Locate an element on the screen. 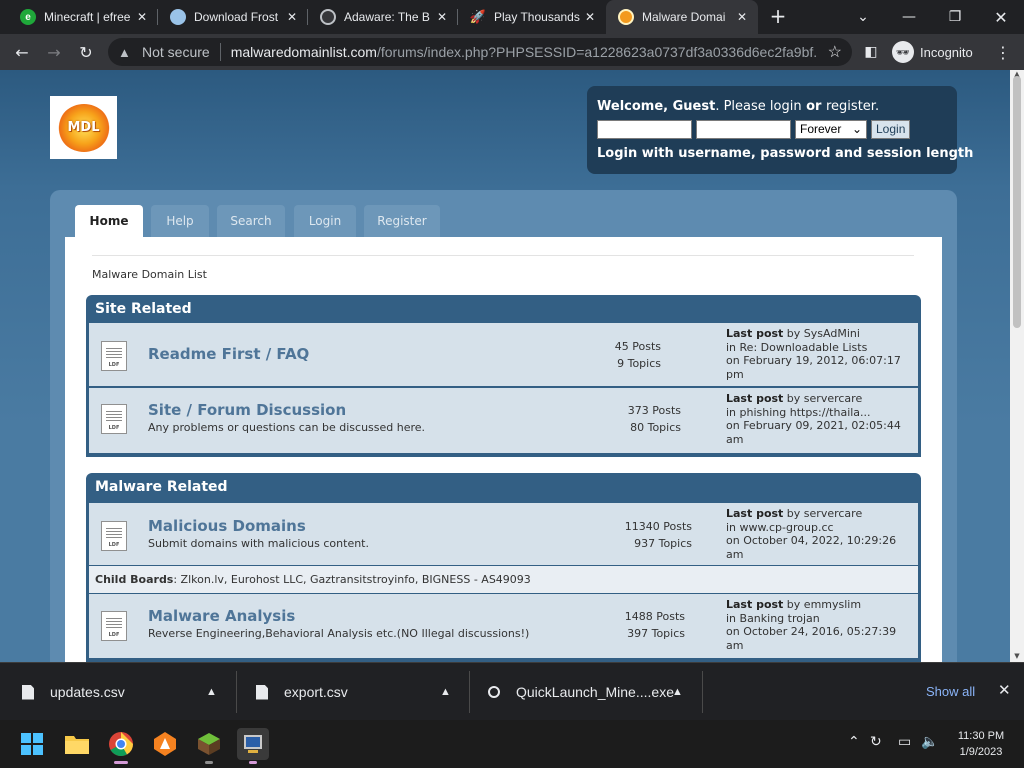  login-link: login is located at coordinates (786, 106).